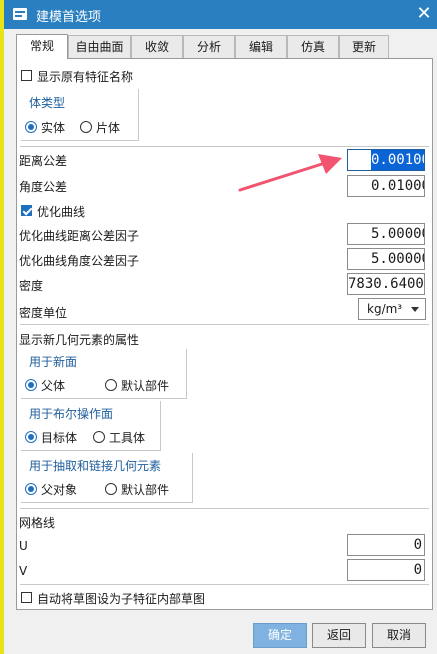  Describe the element at coordinates (79, 261) in the screenshot. I see `opt-angle-factor-label: 优化曲线角度公差因子` at that location.